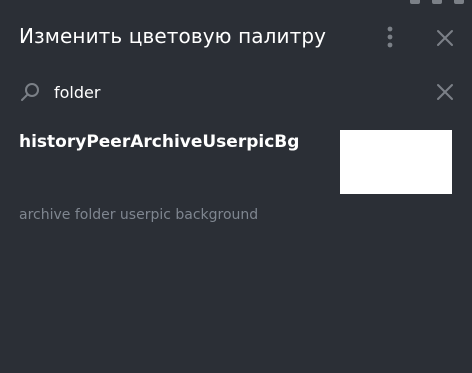 This screenshot has width=472, height=373. I want to click on clear-search-button, so click(445, 92).